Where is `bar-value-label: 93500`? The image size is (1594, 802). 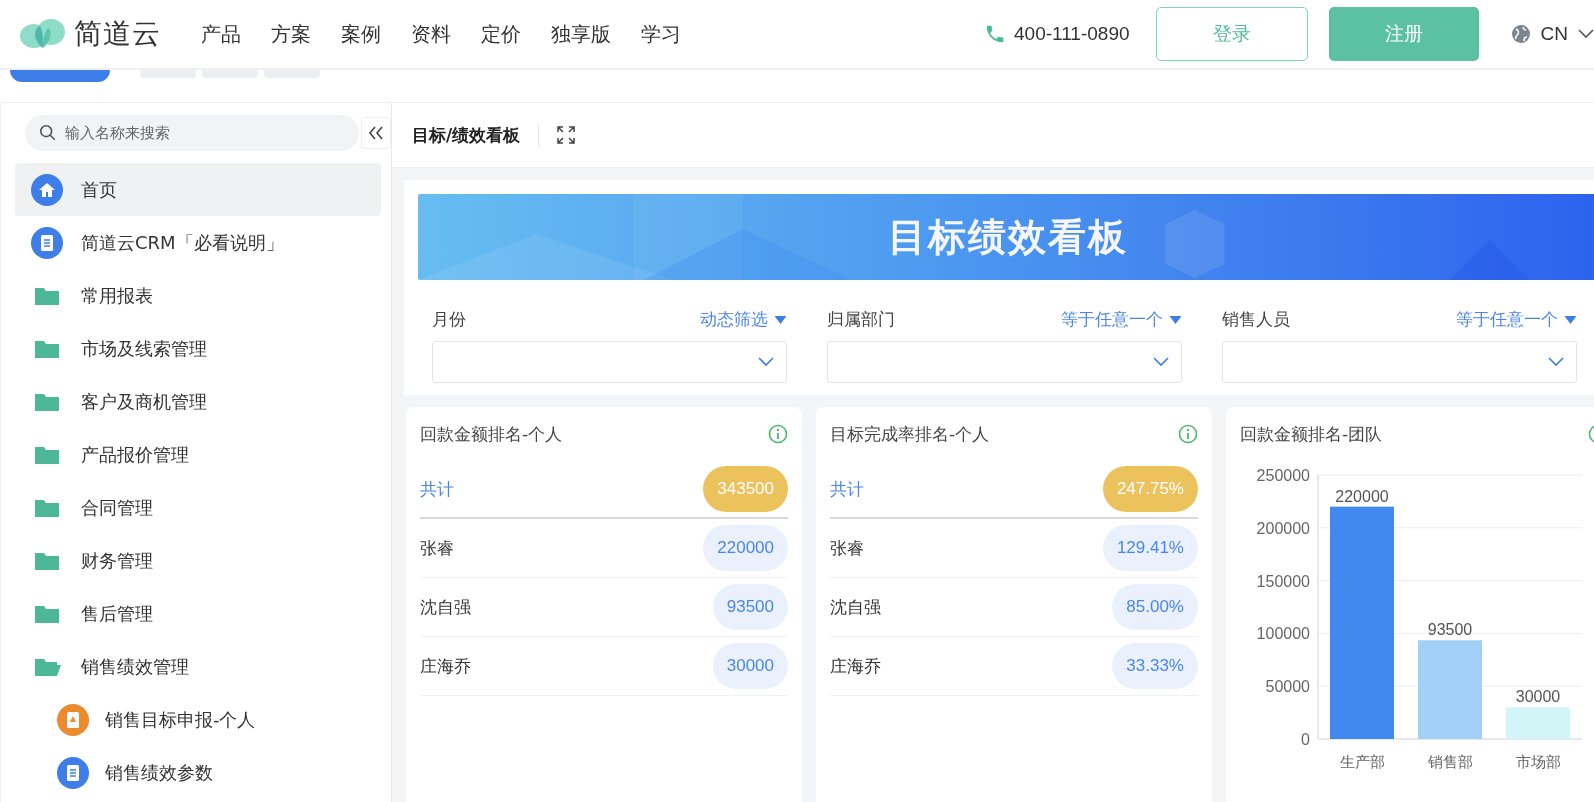
bar-value-label: 93500 is located at coordinates (1450, 630).